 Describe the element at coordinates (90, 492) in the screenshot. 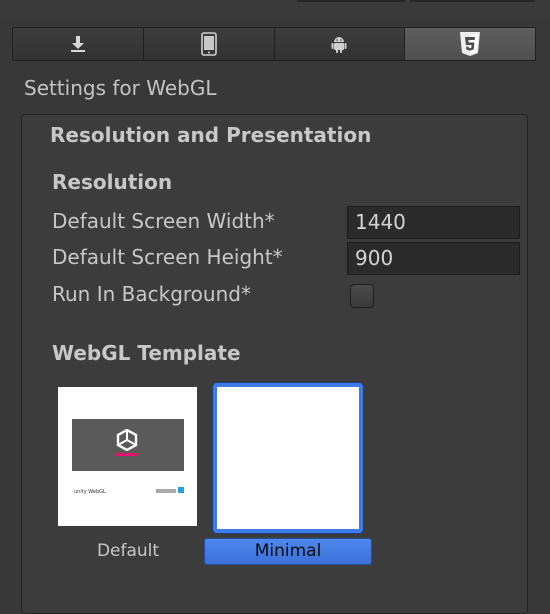

I see `template-footer-caption: unity WebGL` at that location.